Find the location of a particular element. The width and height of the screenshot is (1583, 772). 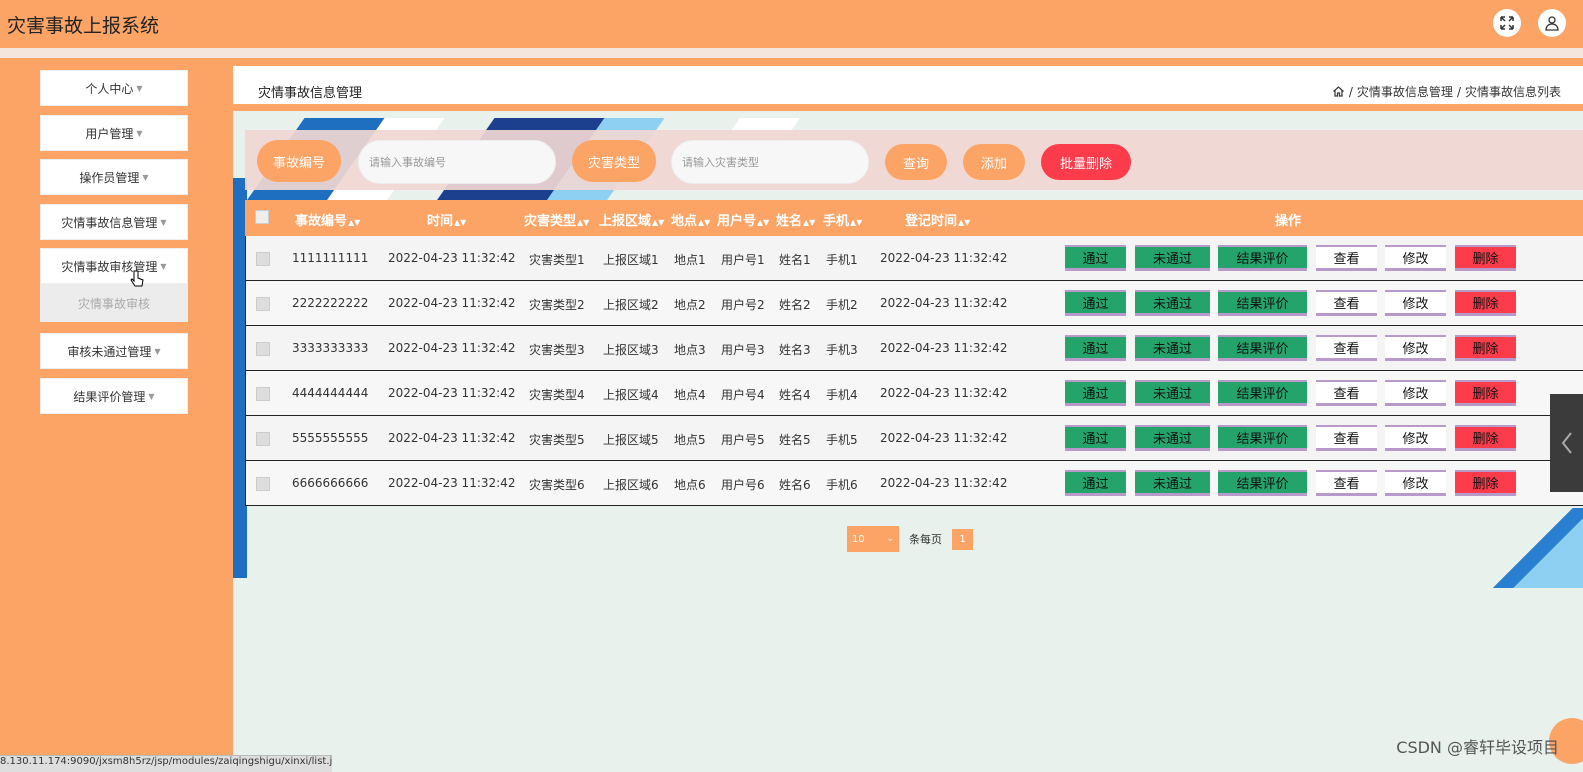

cell-phone: 手机1 is located at coordinates (842, 260).